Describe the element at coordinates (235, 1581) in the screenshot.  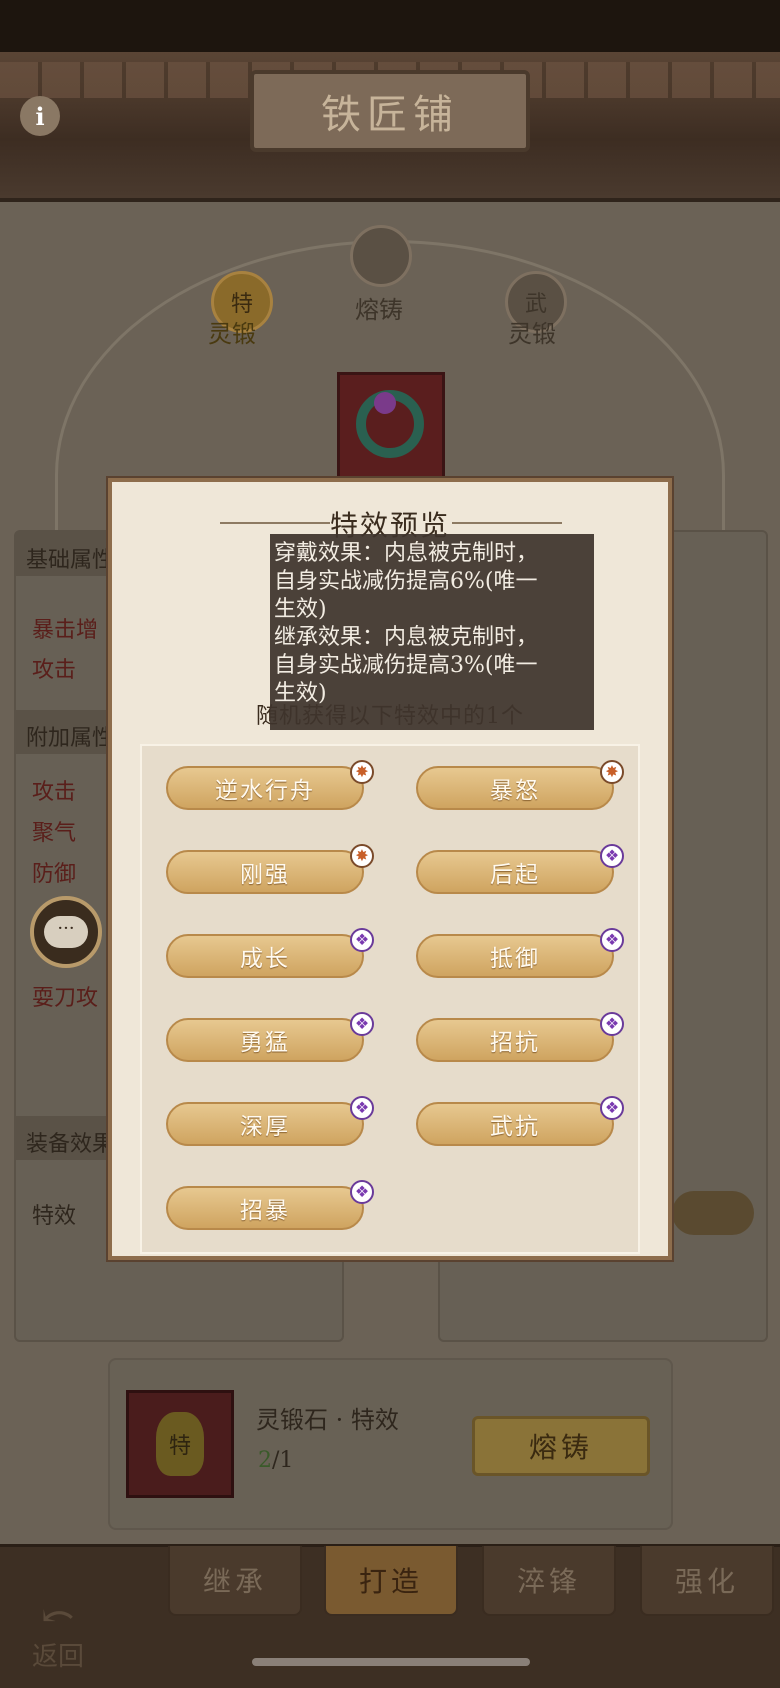
I see `tab-inherit: 继承` at that location.